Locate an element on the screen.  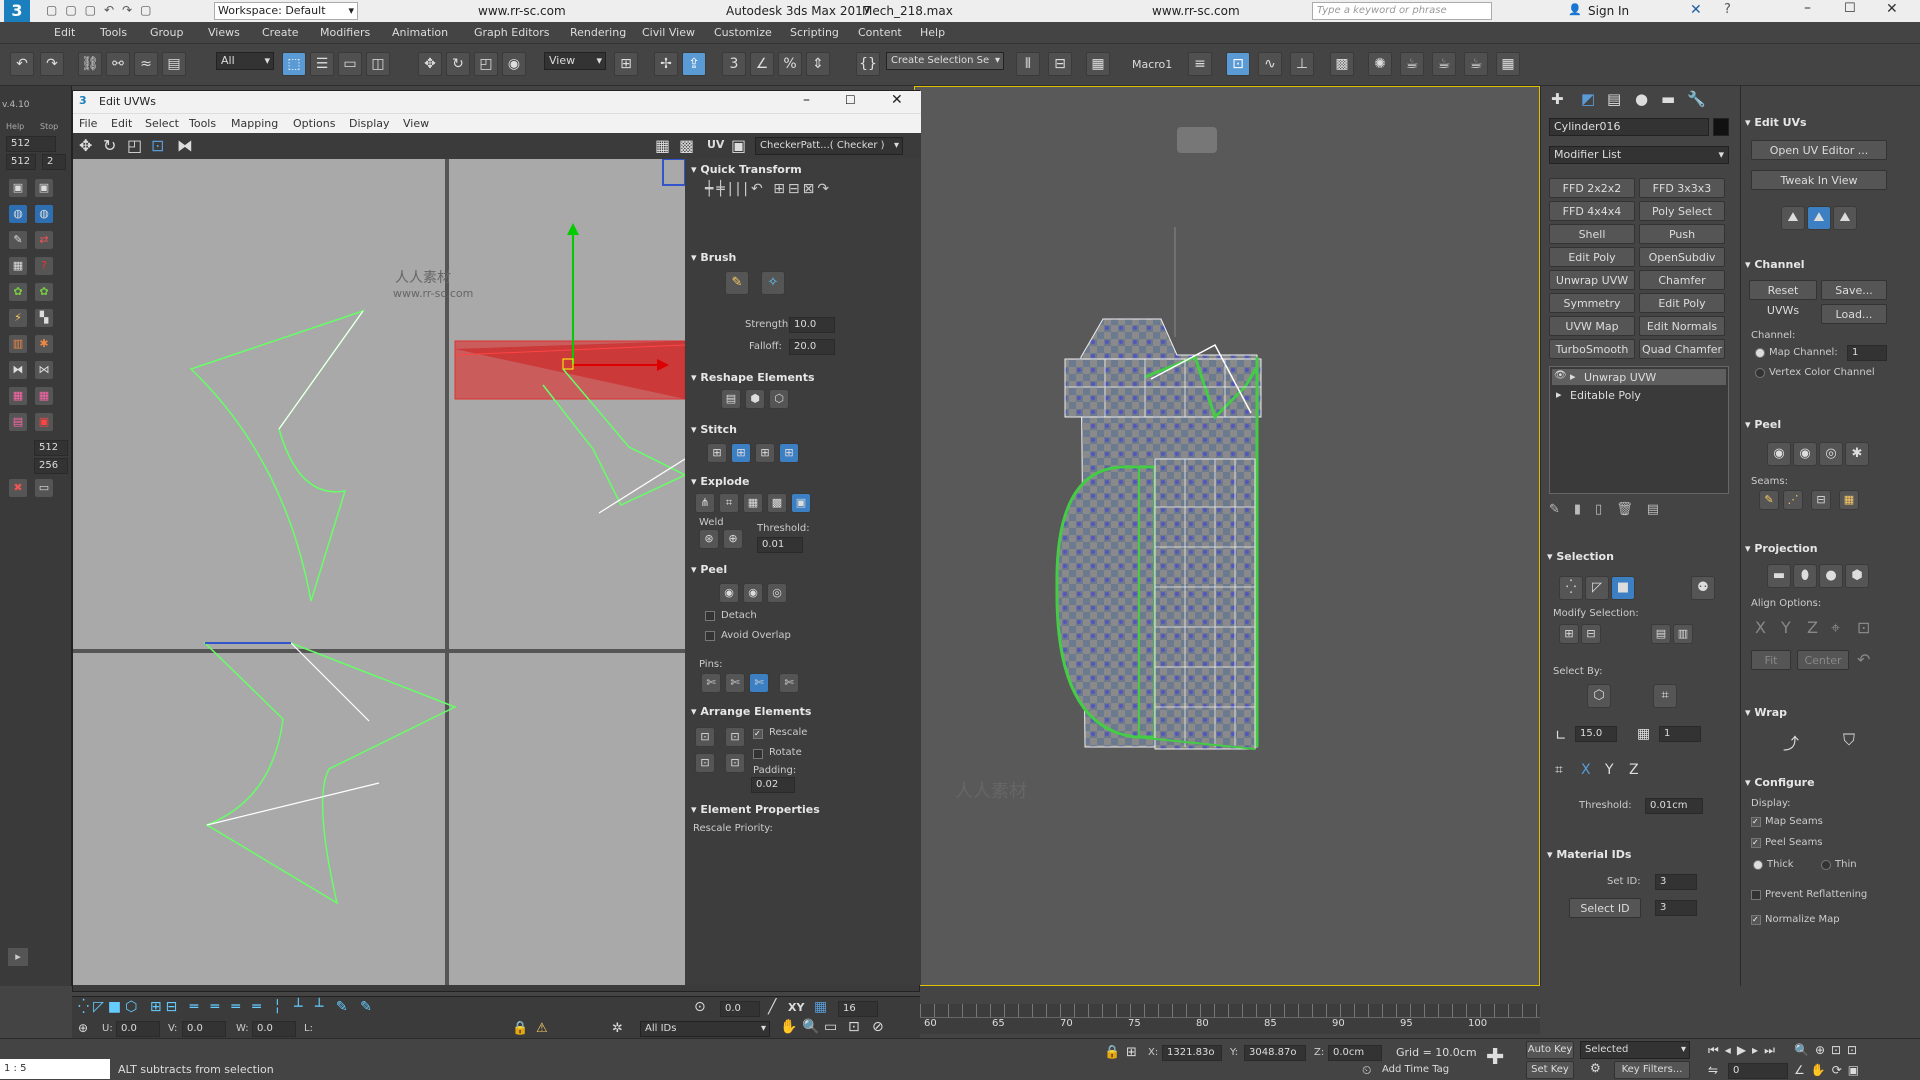
snaps-toggle-icon: 3 is located at coordinates (734, 64).